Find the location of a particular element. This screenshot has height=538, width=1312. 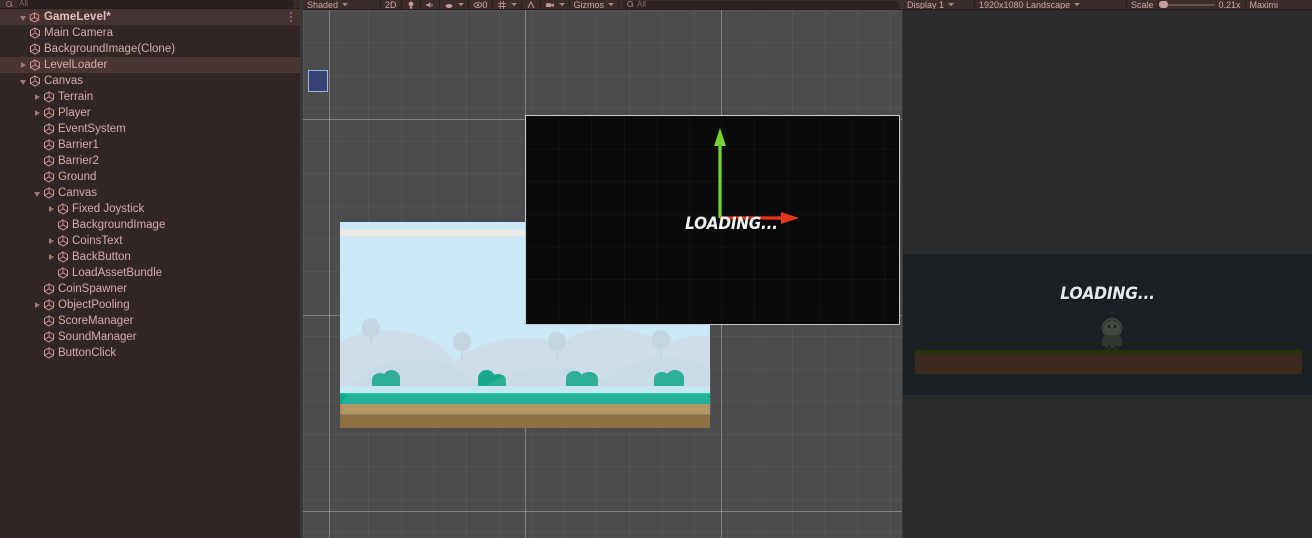

hierarchy-search-input: All is located at coordinates (155, 4).